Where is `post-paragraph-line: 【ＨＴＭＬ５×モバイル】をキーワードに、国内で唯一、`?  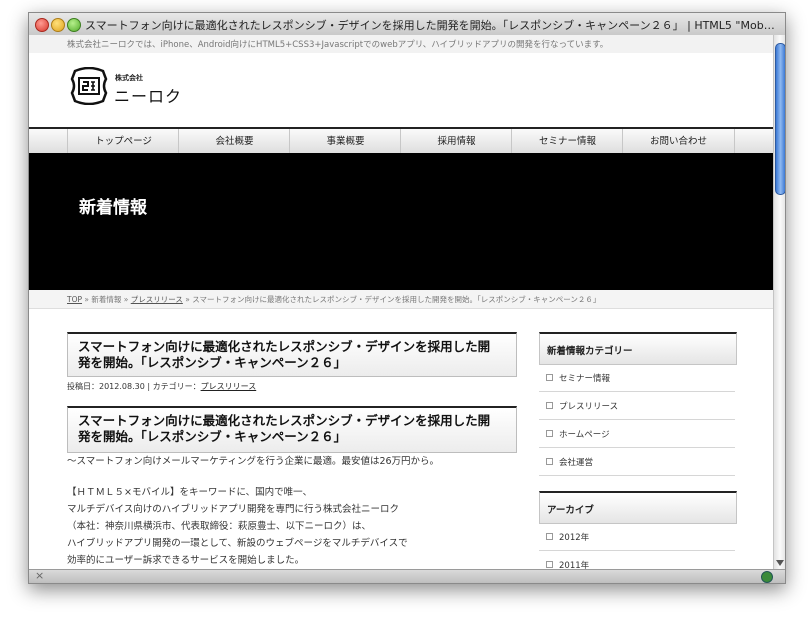
post-paragraph-line: 【ＨＴＭＬ５×モバイル】をキーワードに、国内で唯一、 is located at coordinates (190, 492).